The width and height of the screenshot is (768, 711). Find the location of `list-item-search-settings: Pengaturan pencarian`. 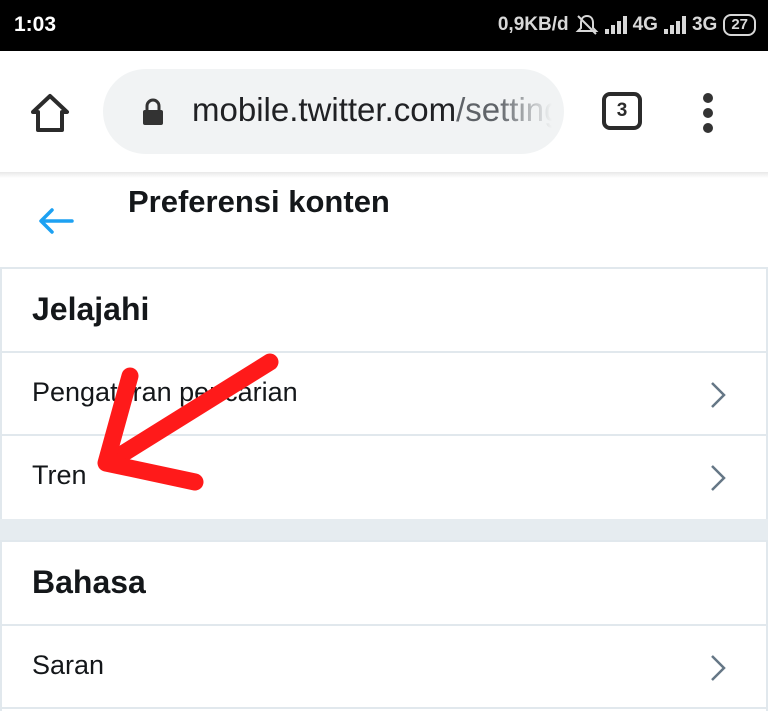

list-item-search-settings: Pengaturan pencarian is located at coordinates (384, 394).